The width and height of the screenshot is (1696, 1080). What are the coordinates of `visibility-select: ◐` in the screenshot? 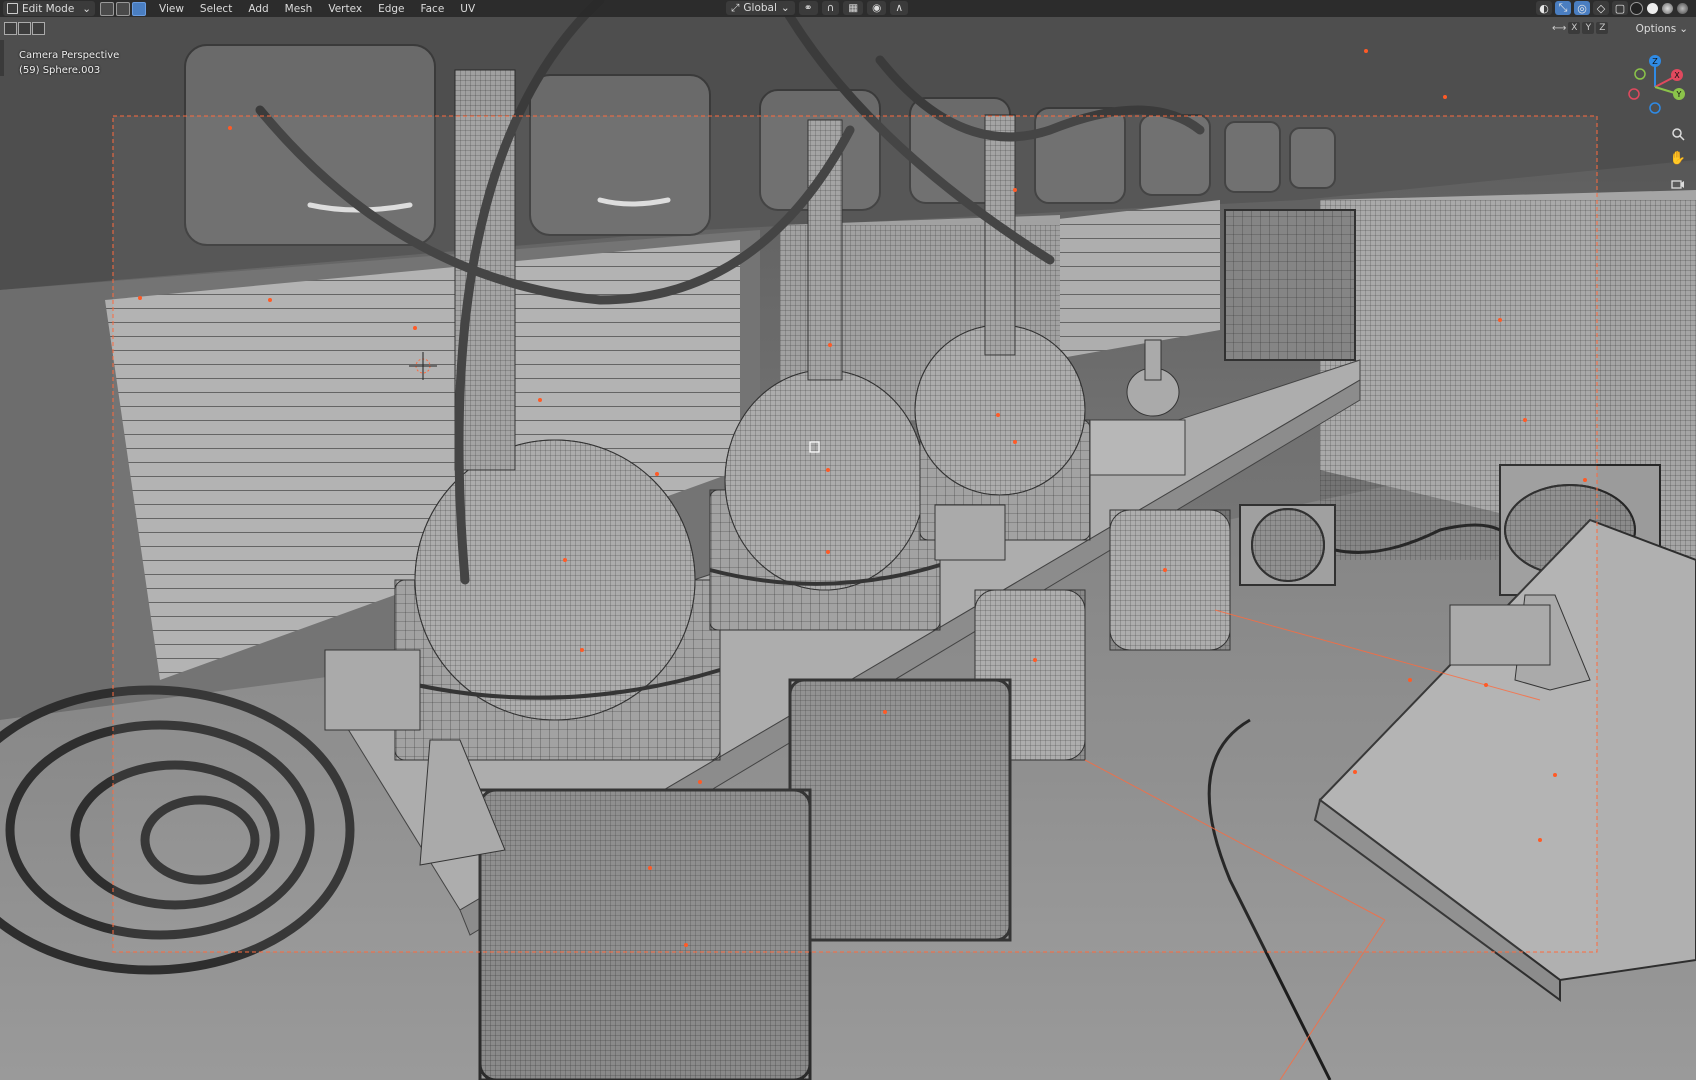 It's located at (1544, 8).